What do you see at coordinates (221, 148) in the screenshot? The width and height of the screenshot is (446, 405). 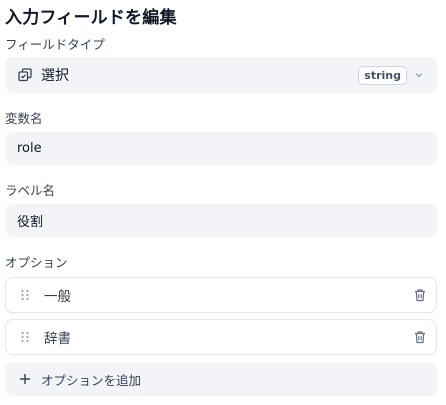 I see `variable-name-input: role` at bounding box center [221, 148].